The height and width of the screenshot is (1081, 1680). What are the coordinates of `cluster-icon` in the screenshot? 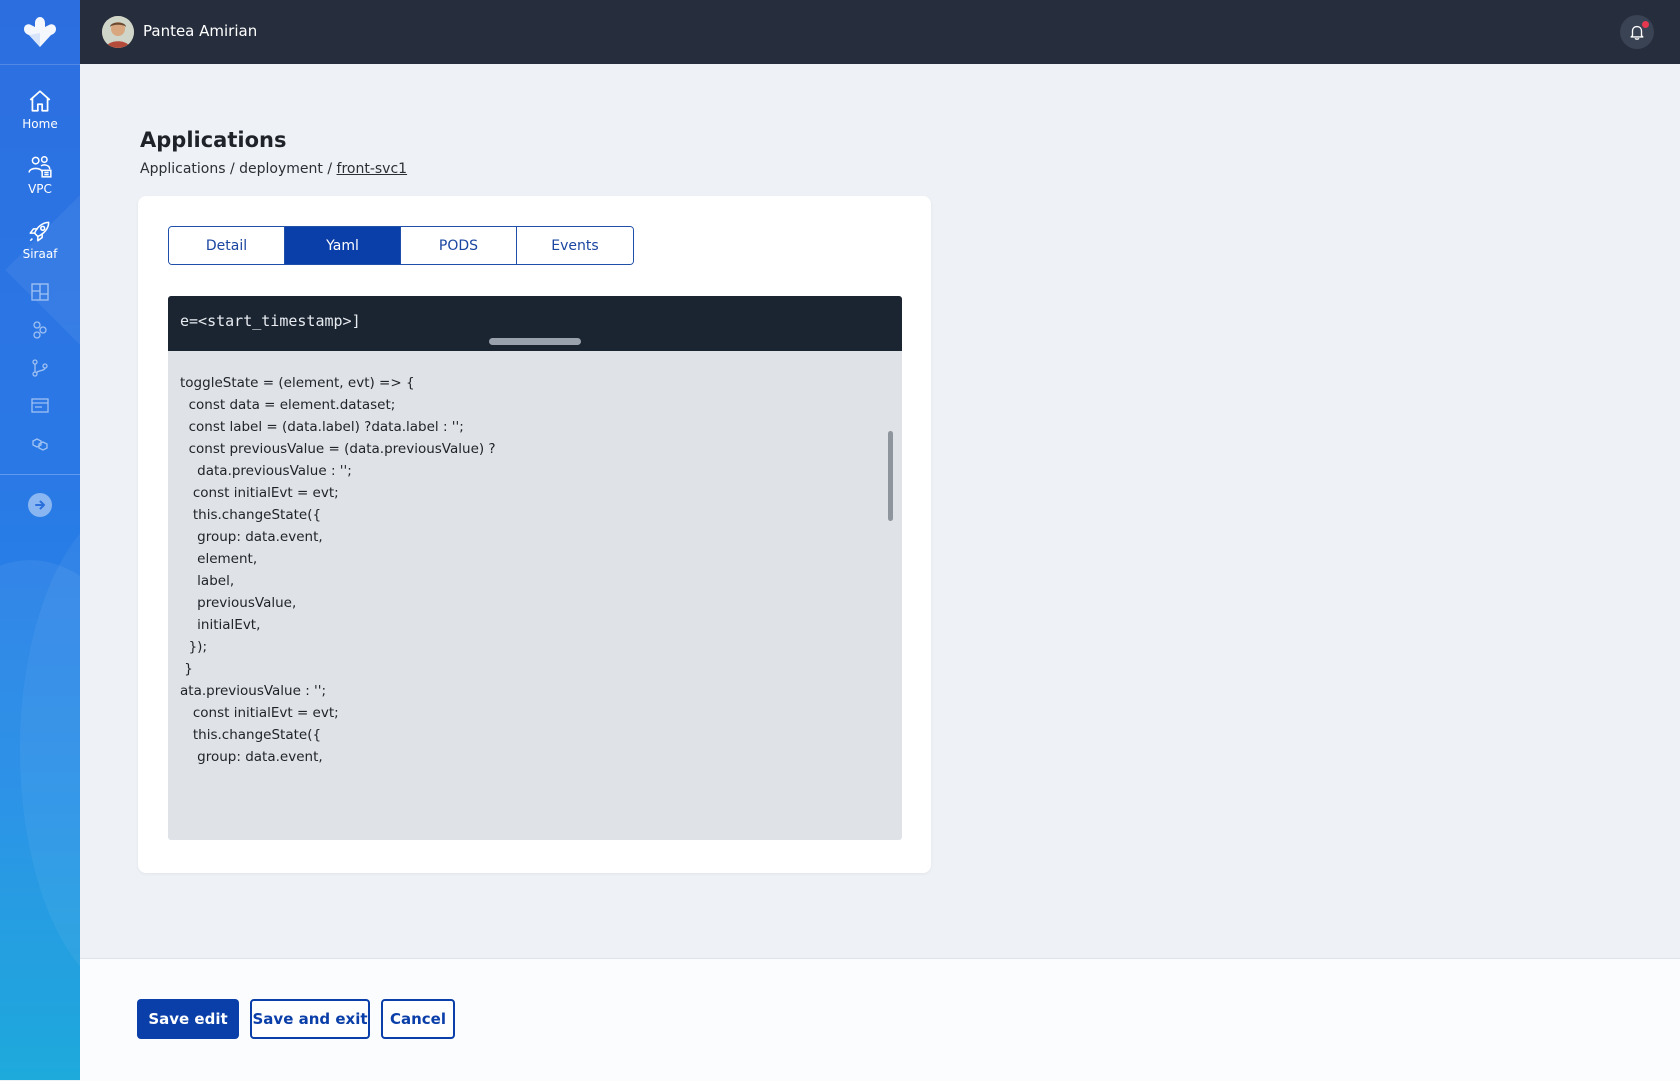 It's located at (40, 330).